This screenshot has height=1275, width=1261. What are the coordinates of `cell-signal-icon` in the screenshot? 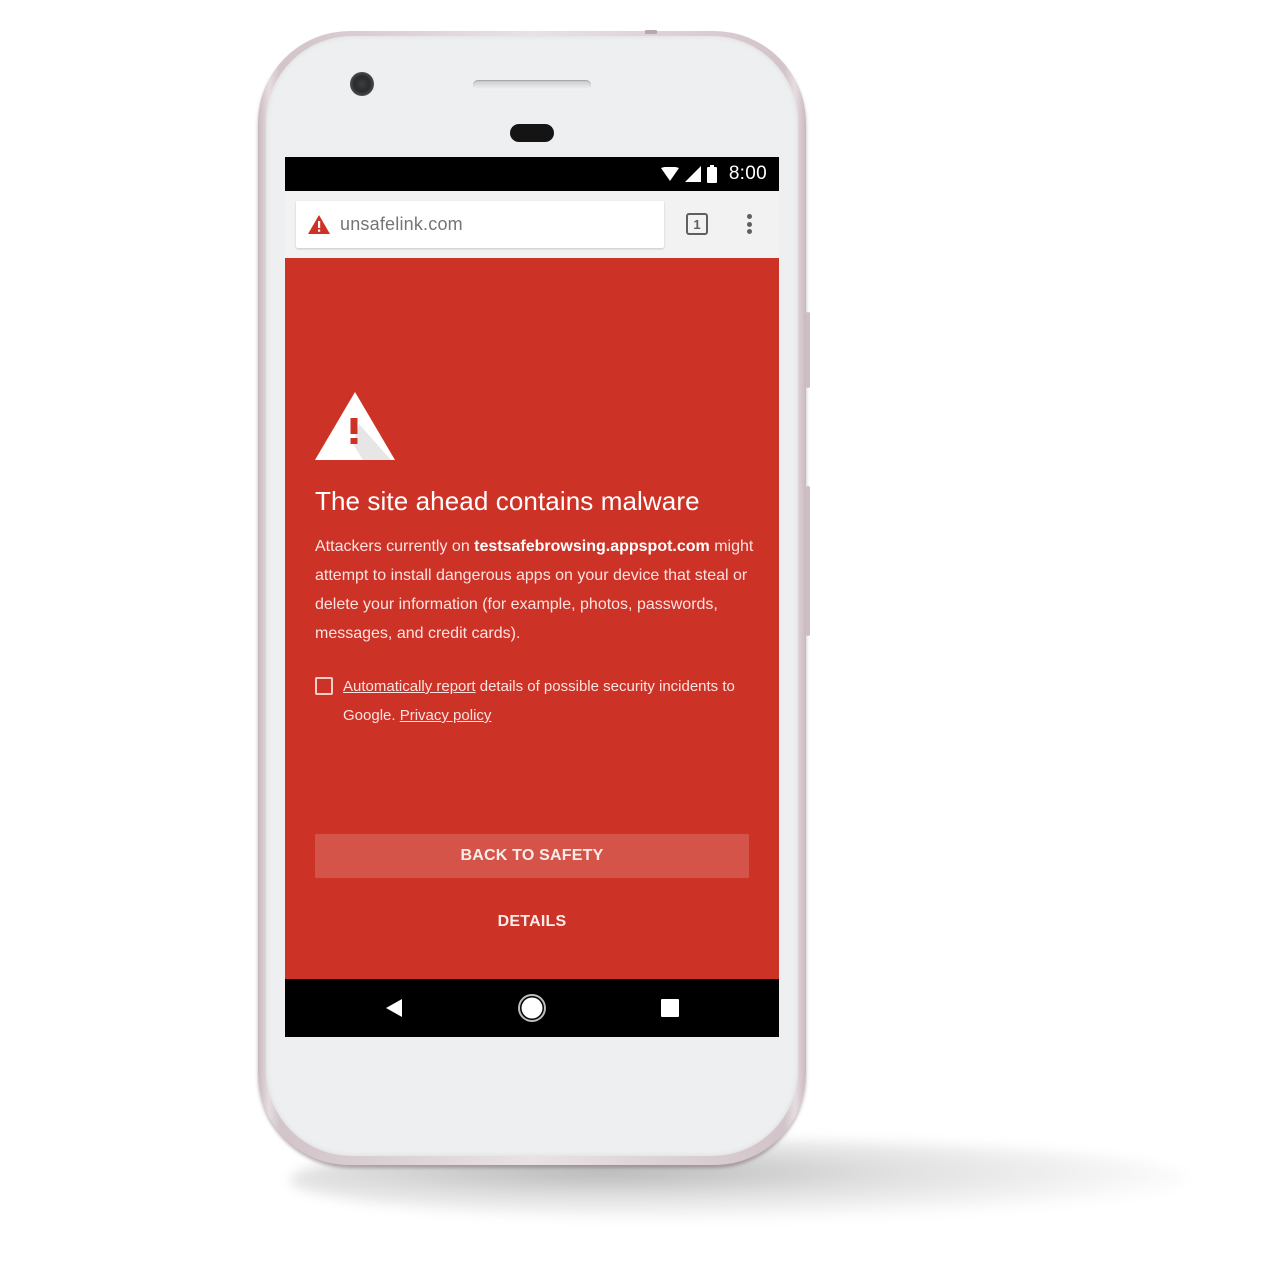 It's located at (692, 174).